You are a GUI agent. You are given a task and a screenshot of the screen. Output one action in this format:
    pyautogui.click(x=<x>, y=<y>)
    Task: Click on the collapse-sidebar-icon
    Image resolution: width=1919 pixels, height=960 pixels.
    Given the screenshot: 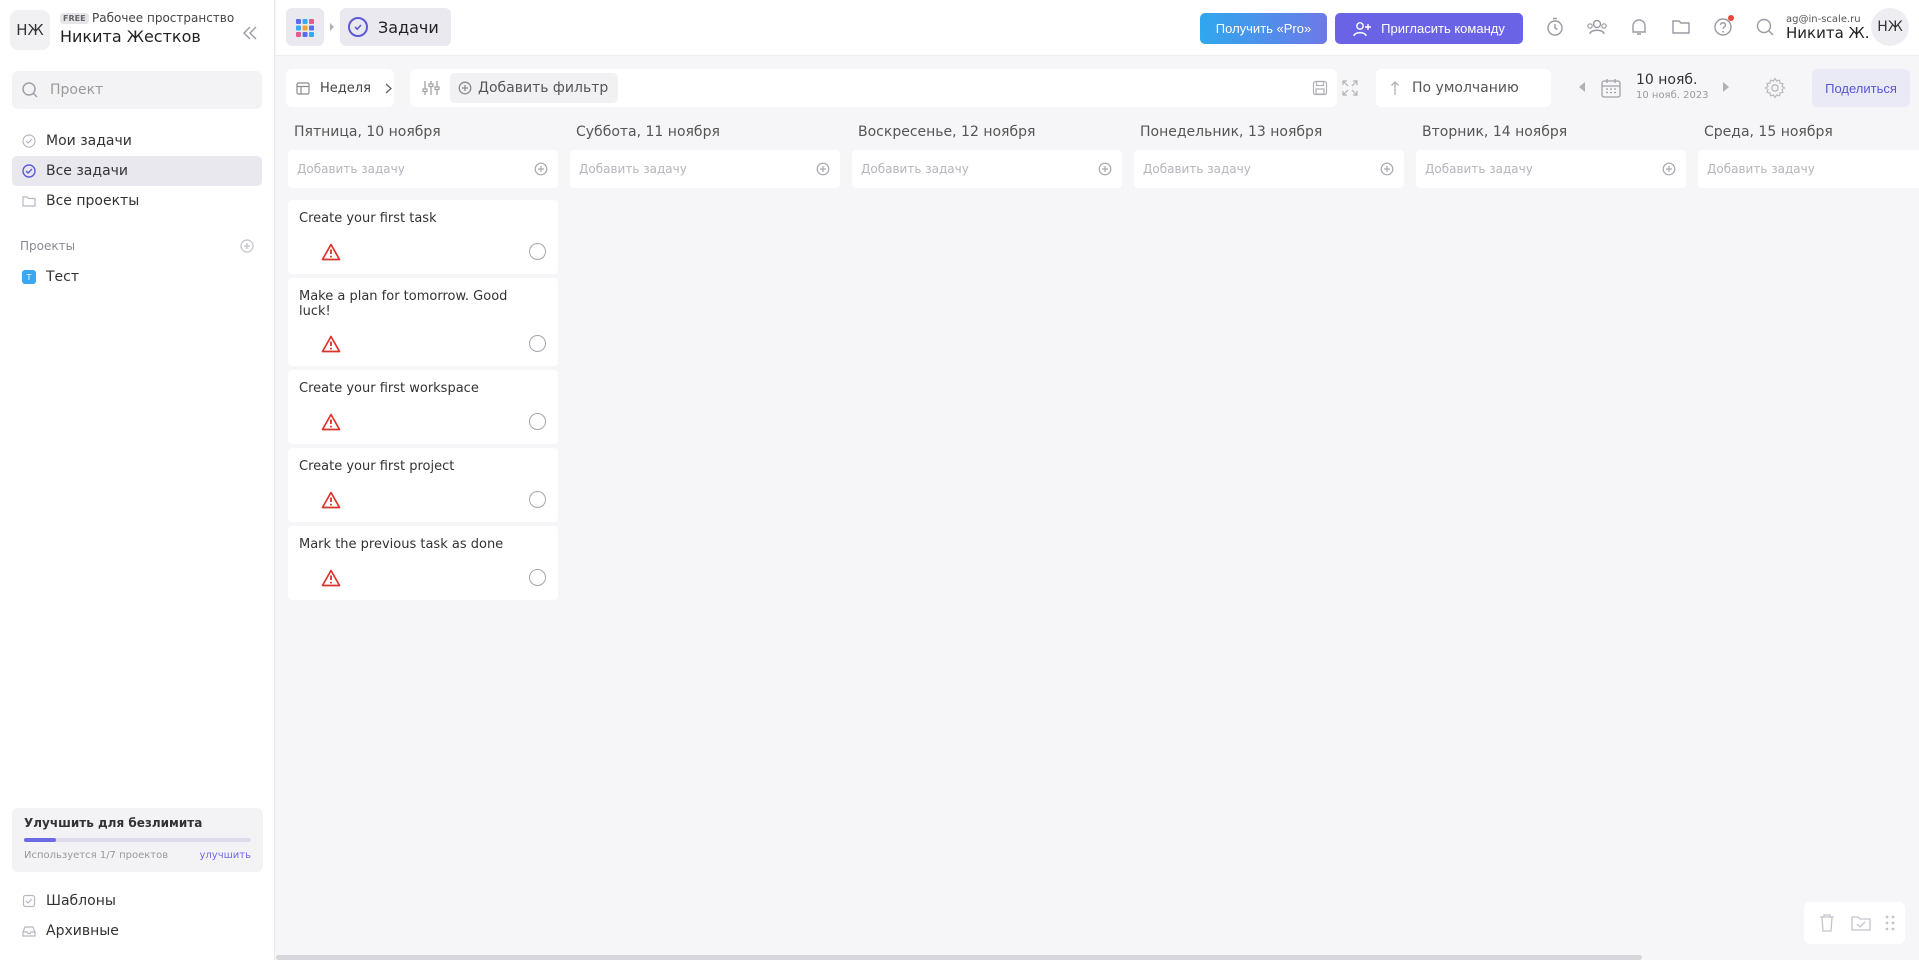 What is the action you would take?
    pyautogui.click(x=250, y=33)
    